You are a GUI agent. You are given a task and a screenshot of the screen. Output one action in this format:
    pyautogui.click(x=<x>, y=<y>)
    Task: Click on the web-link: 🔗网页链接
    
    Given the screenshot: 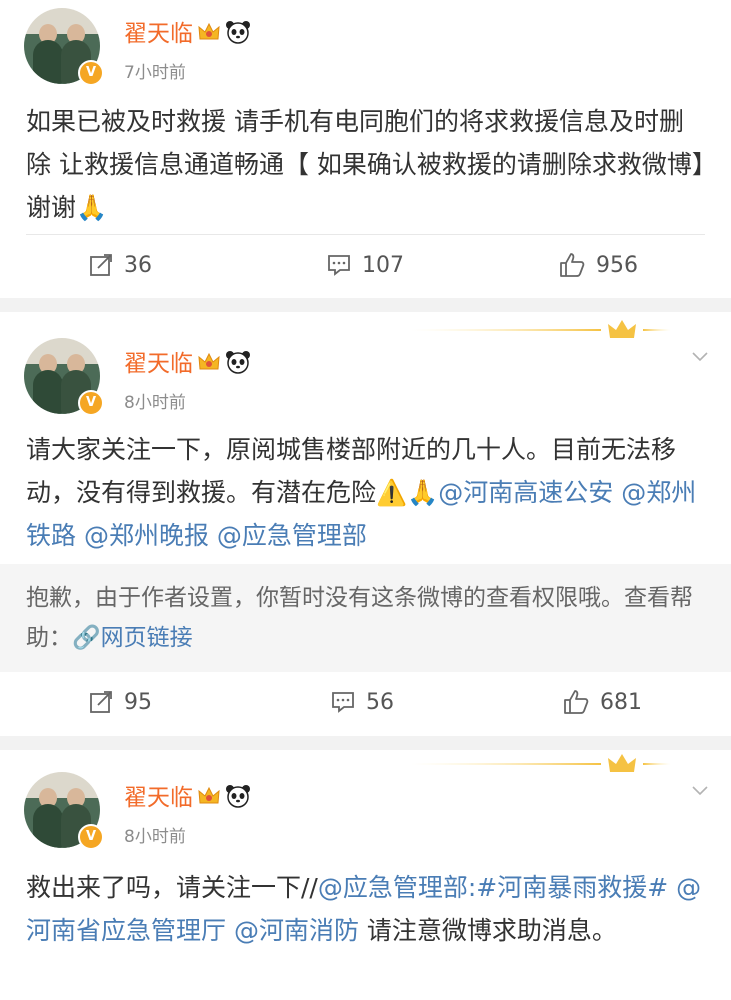 What is the action you would take?
    pyautogui.click(x=132, y=638)
    